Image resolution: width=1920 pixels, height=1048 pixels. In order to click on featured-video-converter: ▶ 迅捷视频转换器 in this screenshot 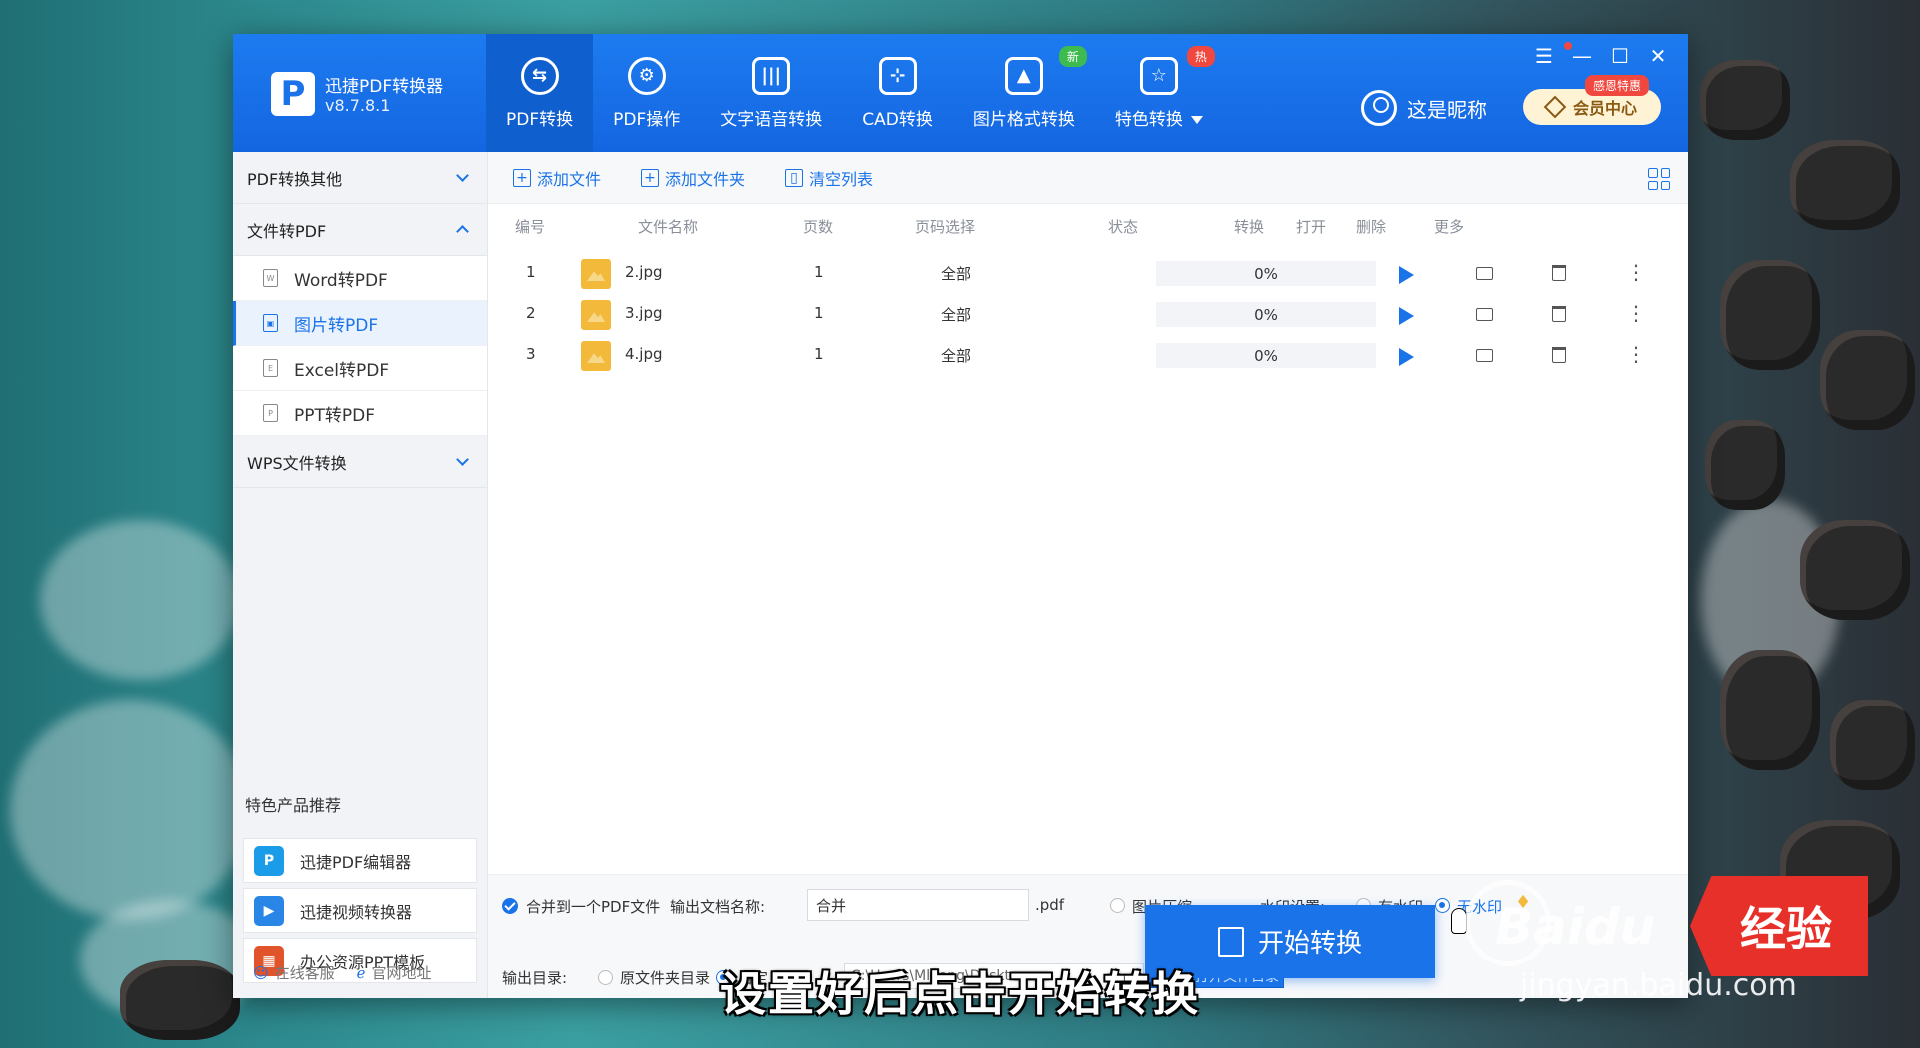, I will do `click(360, 910)`.